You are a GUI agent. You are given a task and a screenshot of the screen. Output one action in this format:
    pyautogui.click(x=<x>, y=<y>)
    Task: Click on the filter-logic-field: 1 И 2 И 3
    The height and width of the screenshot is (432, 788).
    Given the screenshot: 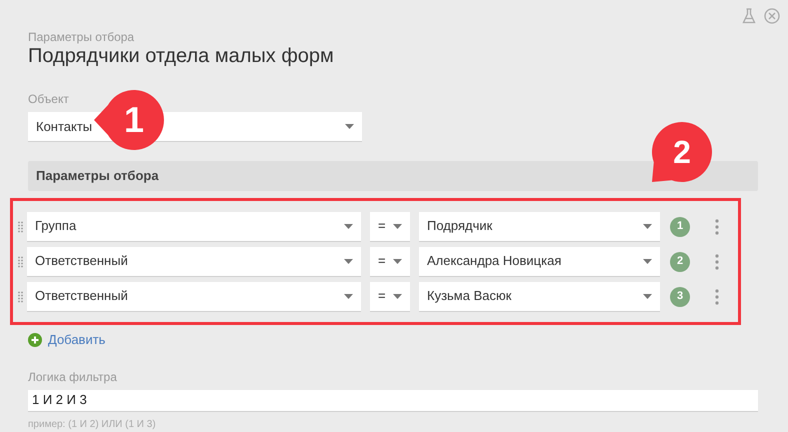 What is the action you would take?
    pyautogui.click(x=393, y=401)
    